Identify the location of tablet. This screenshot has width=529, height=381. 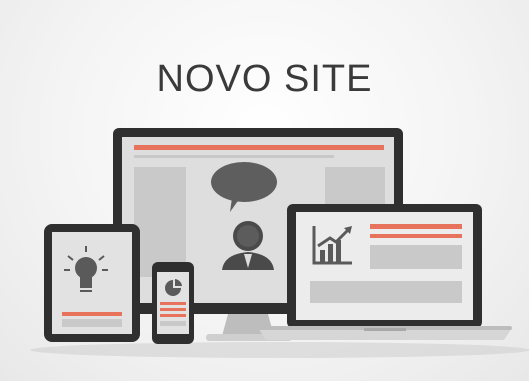
(92, 283).